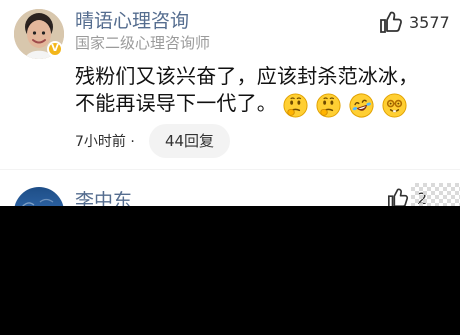 This screenshot has width=460, height=335. Describe the element at coordinates (391, 22) in the screenshot. I see `thumbs-up-icon` at that location.